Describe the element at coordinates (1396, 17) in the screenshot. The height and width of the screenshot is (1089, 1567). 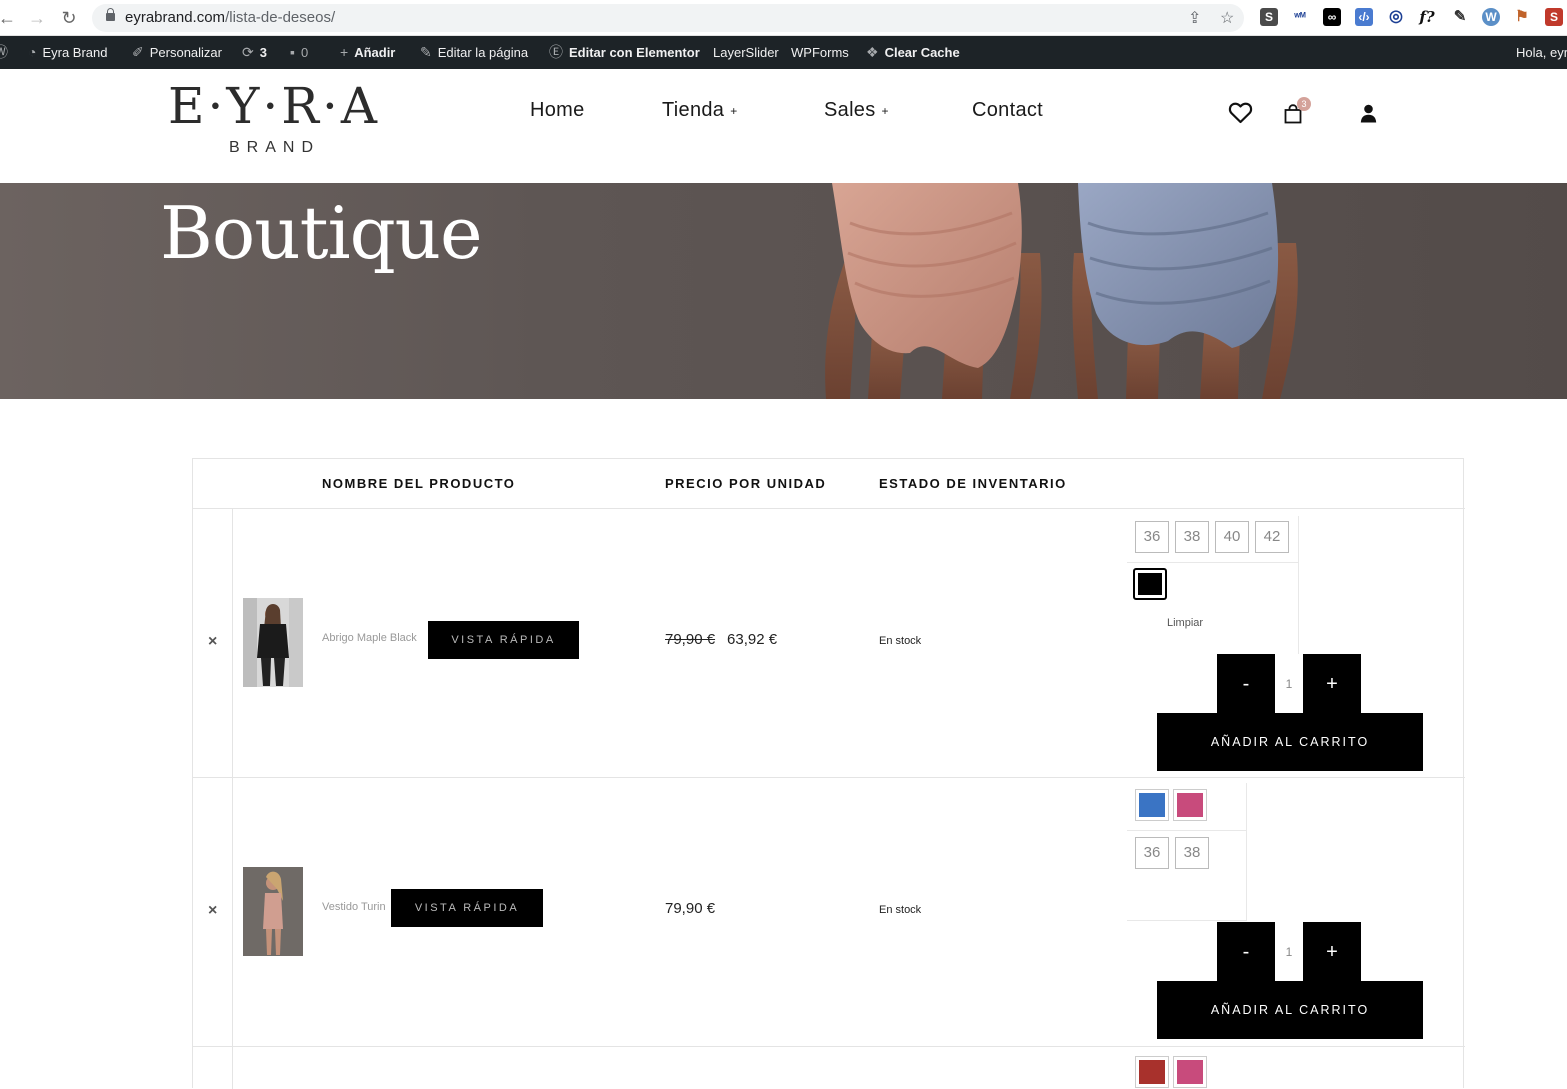
I see `extension-circle-icon: ◎` at that location.